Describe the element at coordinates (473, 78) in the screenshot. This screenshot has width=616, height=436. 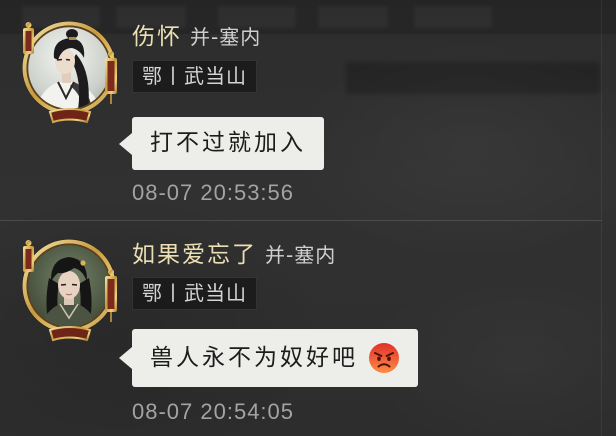
I see `background-banner` at that location.